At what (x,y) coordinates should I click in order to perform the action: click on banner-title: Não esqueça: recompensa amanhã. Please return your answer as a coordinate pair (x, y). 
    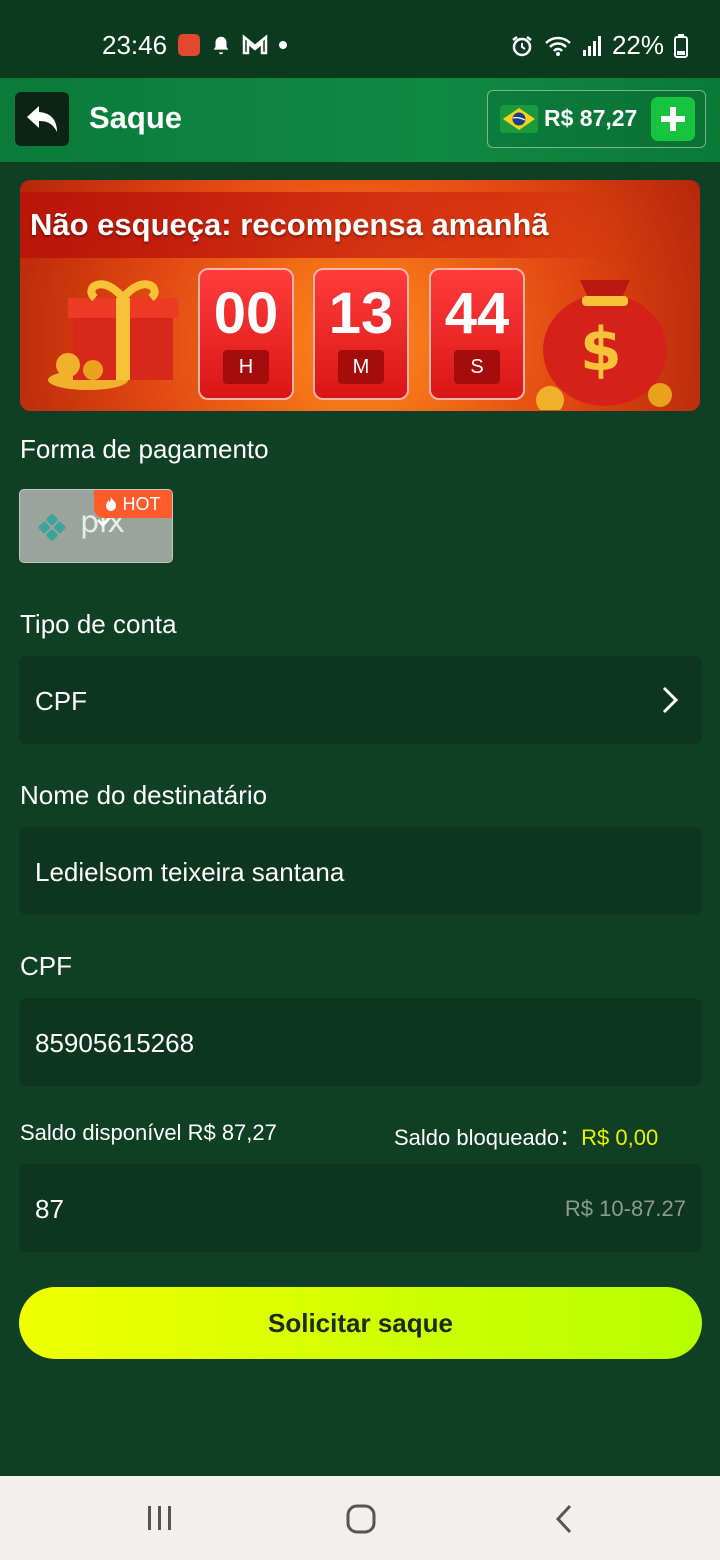
    Looking at the image, I should click on (289, 224).